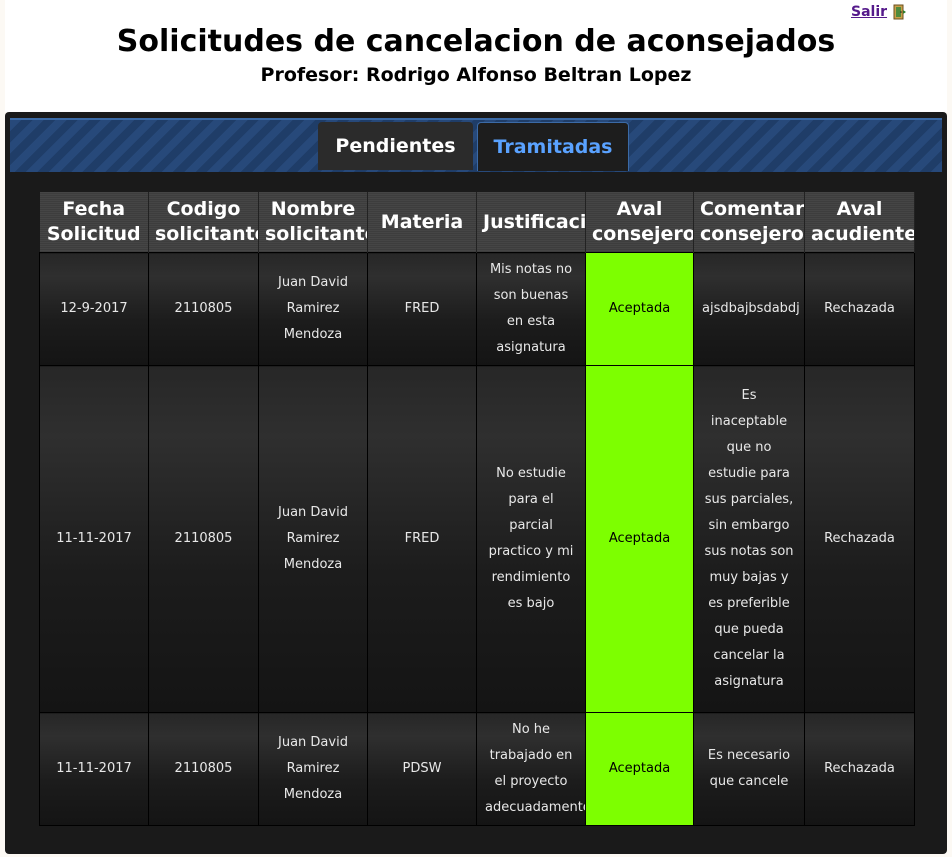  What do you see at coordinates (749, 222) in the screenshot?
I see `column-header-comentario: Comentarioconsejero` at bounding box center [749, 222].